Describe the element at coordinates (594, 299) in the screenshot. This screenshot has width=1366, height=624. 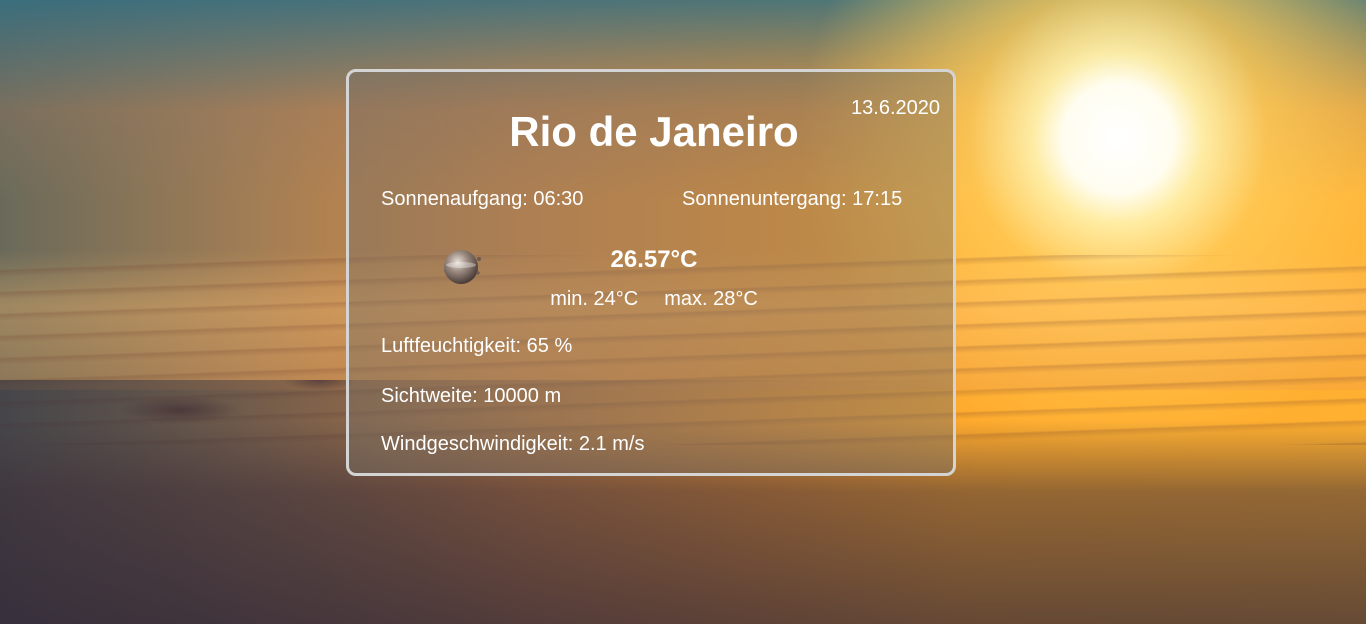
I see `min-temperature: min. 24°C` at that location.